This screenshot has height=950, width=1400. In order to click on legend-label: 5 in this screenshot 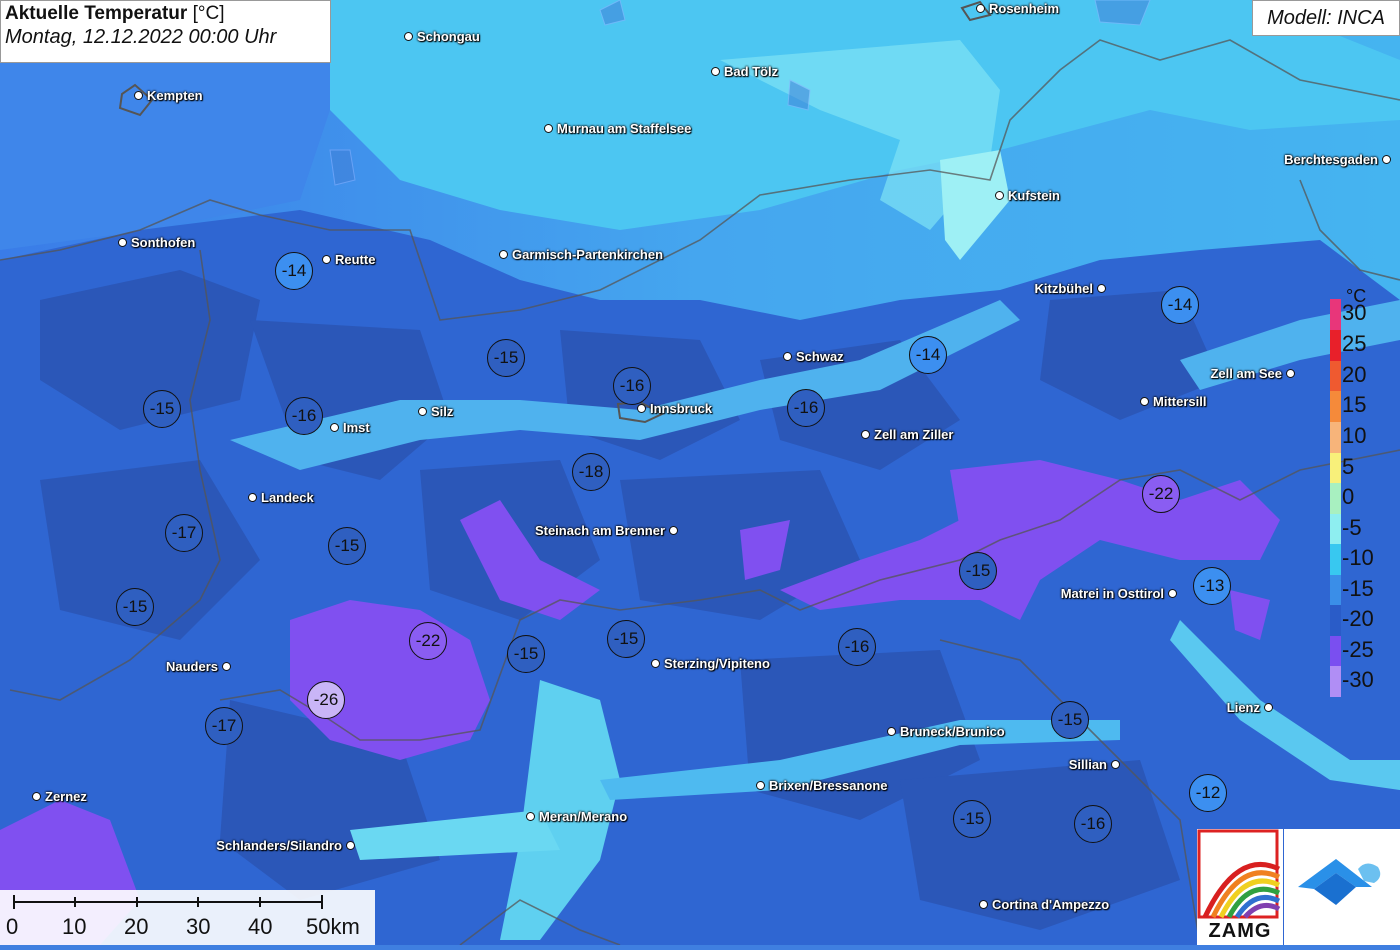, I will do `click(1348, 466)`.